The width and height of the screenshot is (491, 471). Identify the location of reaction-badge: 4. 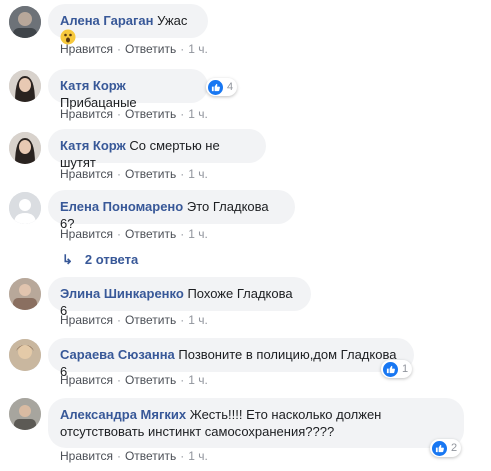
(222, 87).